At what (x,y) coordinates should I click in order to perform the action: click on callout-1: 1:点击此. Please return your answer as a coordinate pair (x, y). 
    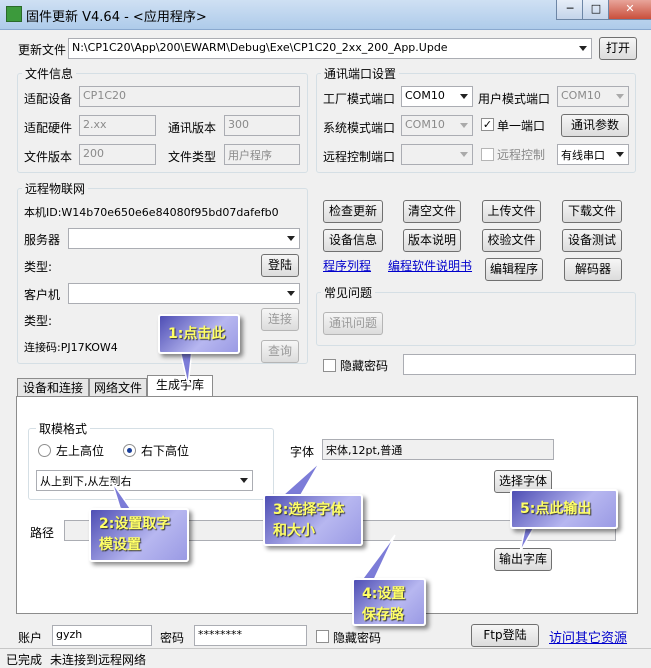
    Looking at the image, I should click on (199, 334).